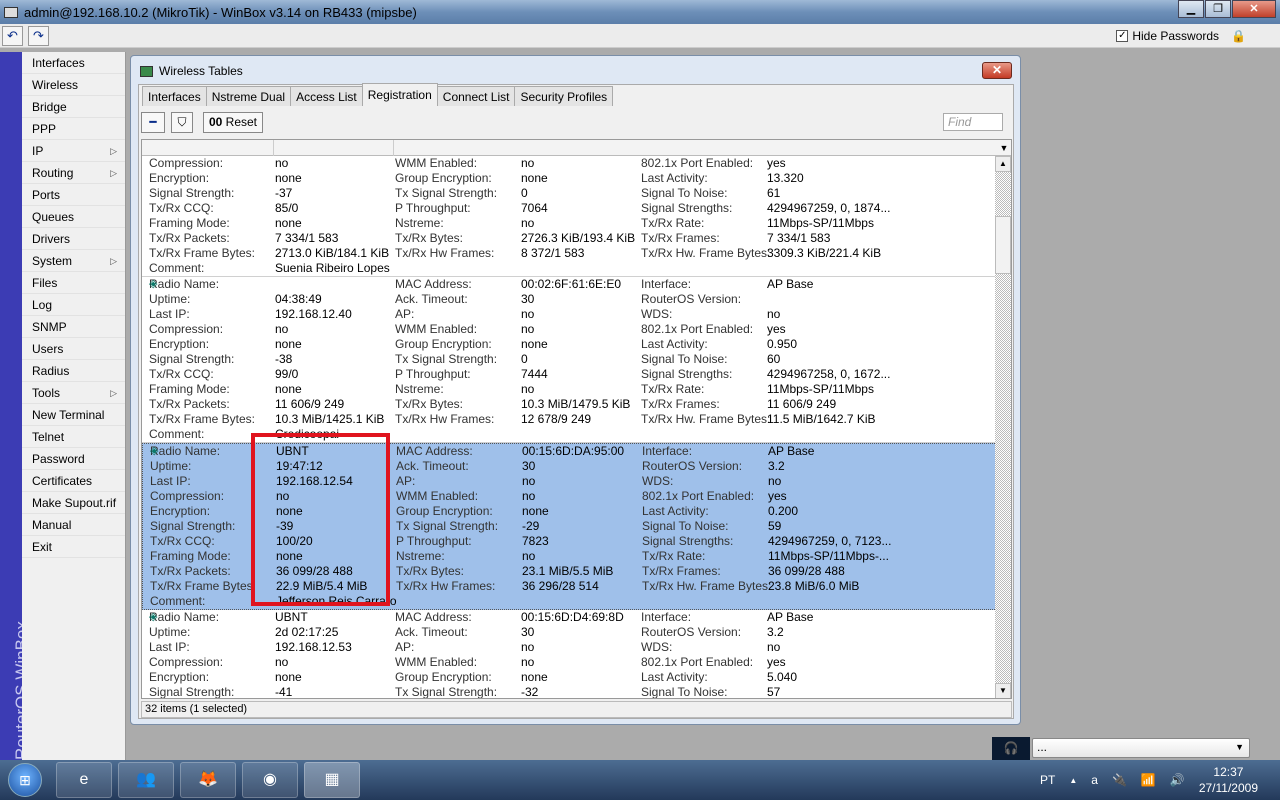 The width and height of the screenshot is (1280, 800). I want to click on sidebar-item-ppp: PPP, so click(73, 129).